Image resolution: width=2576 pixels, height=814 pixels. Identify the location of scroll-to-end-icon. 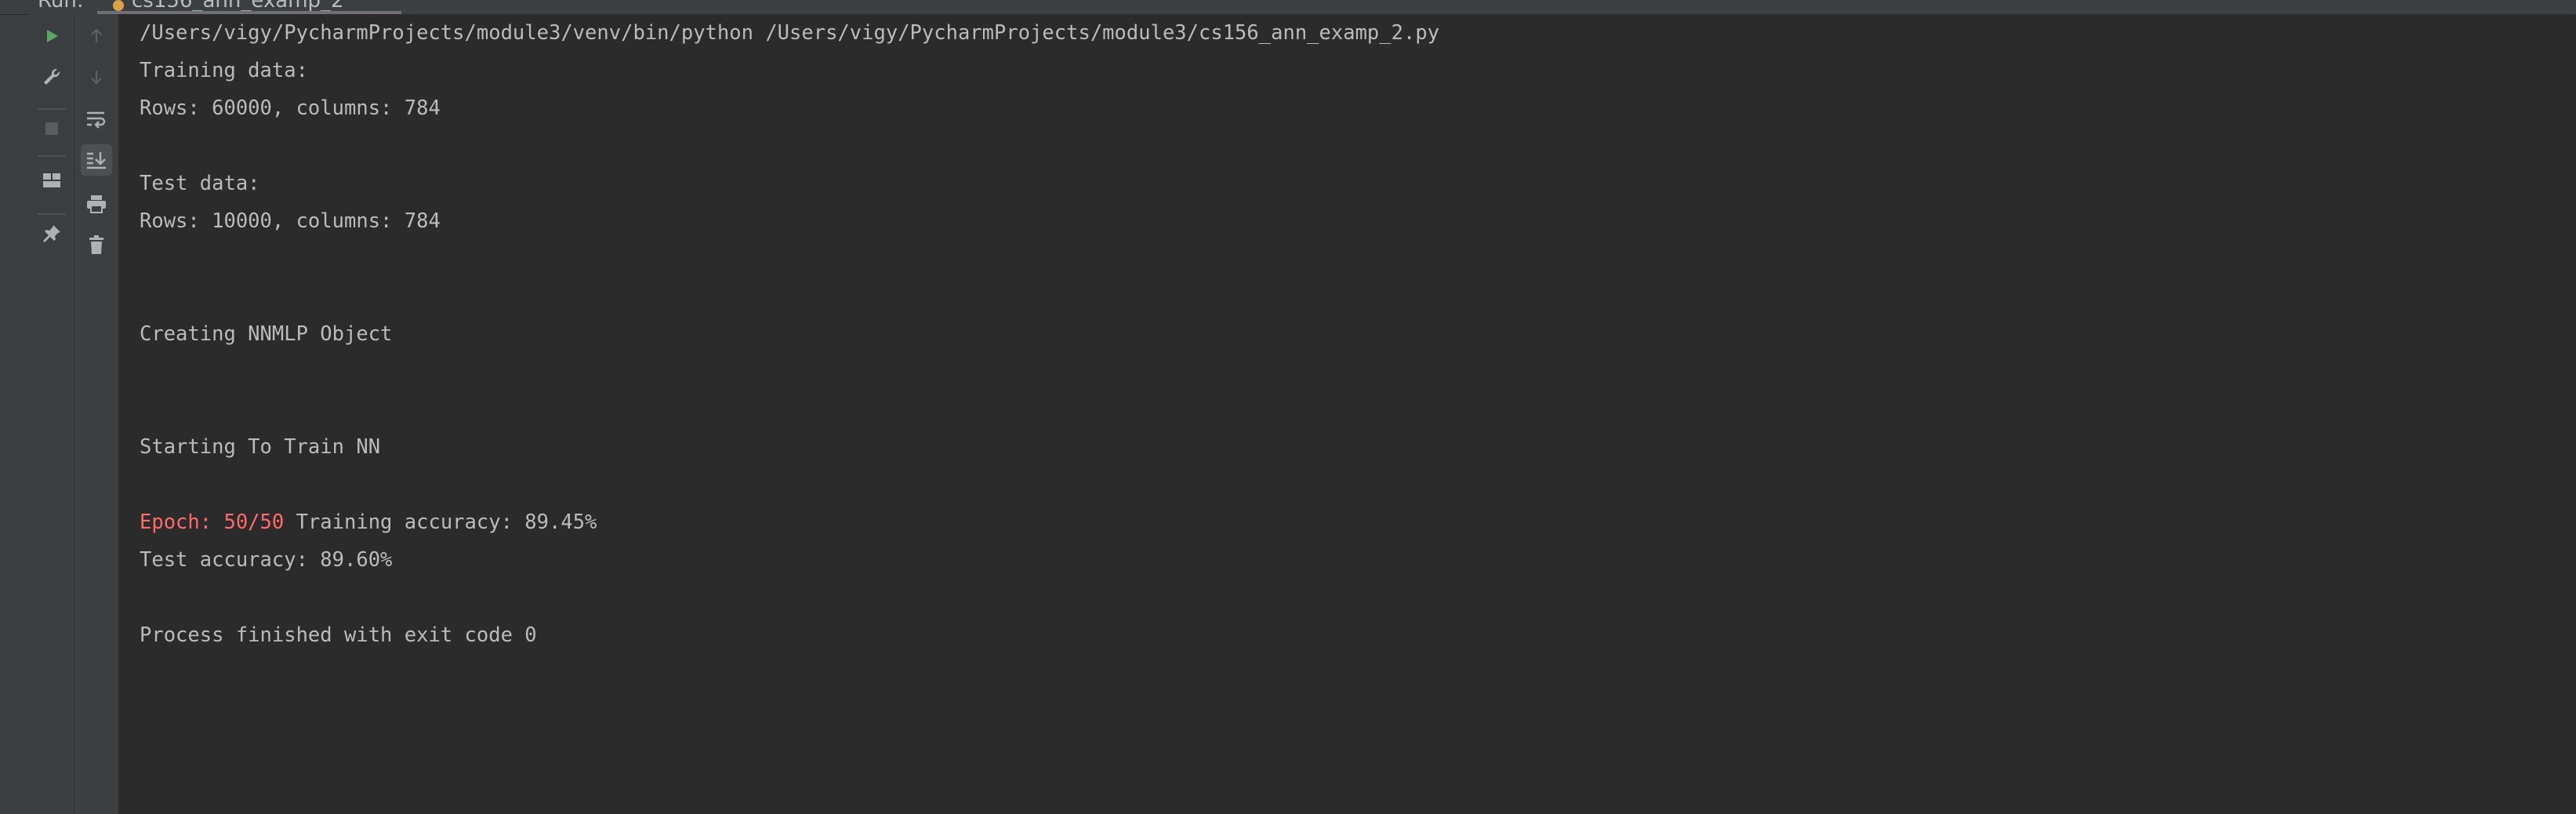
(96, 160).